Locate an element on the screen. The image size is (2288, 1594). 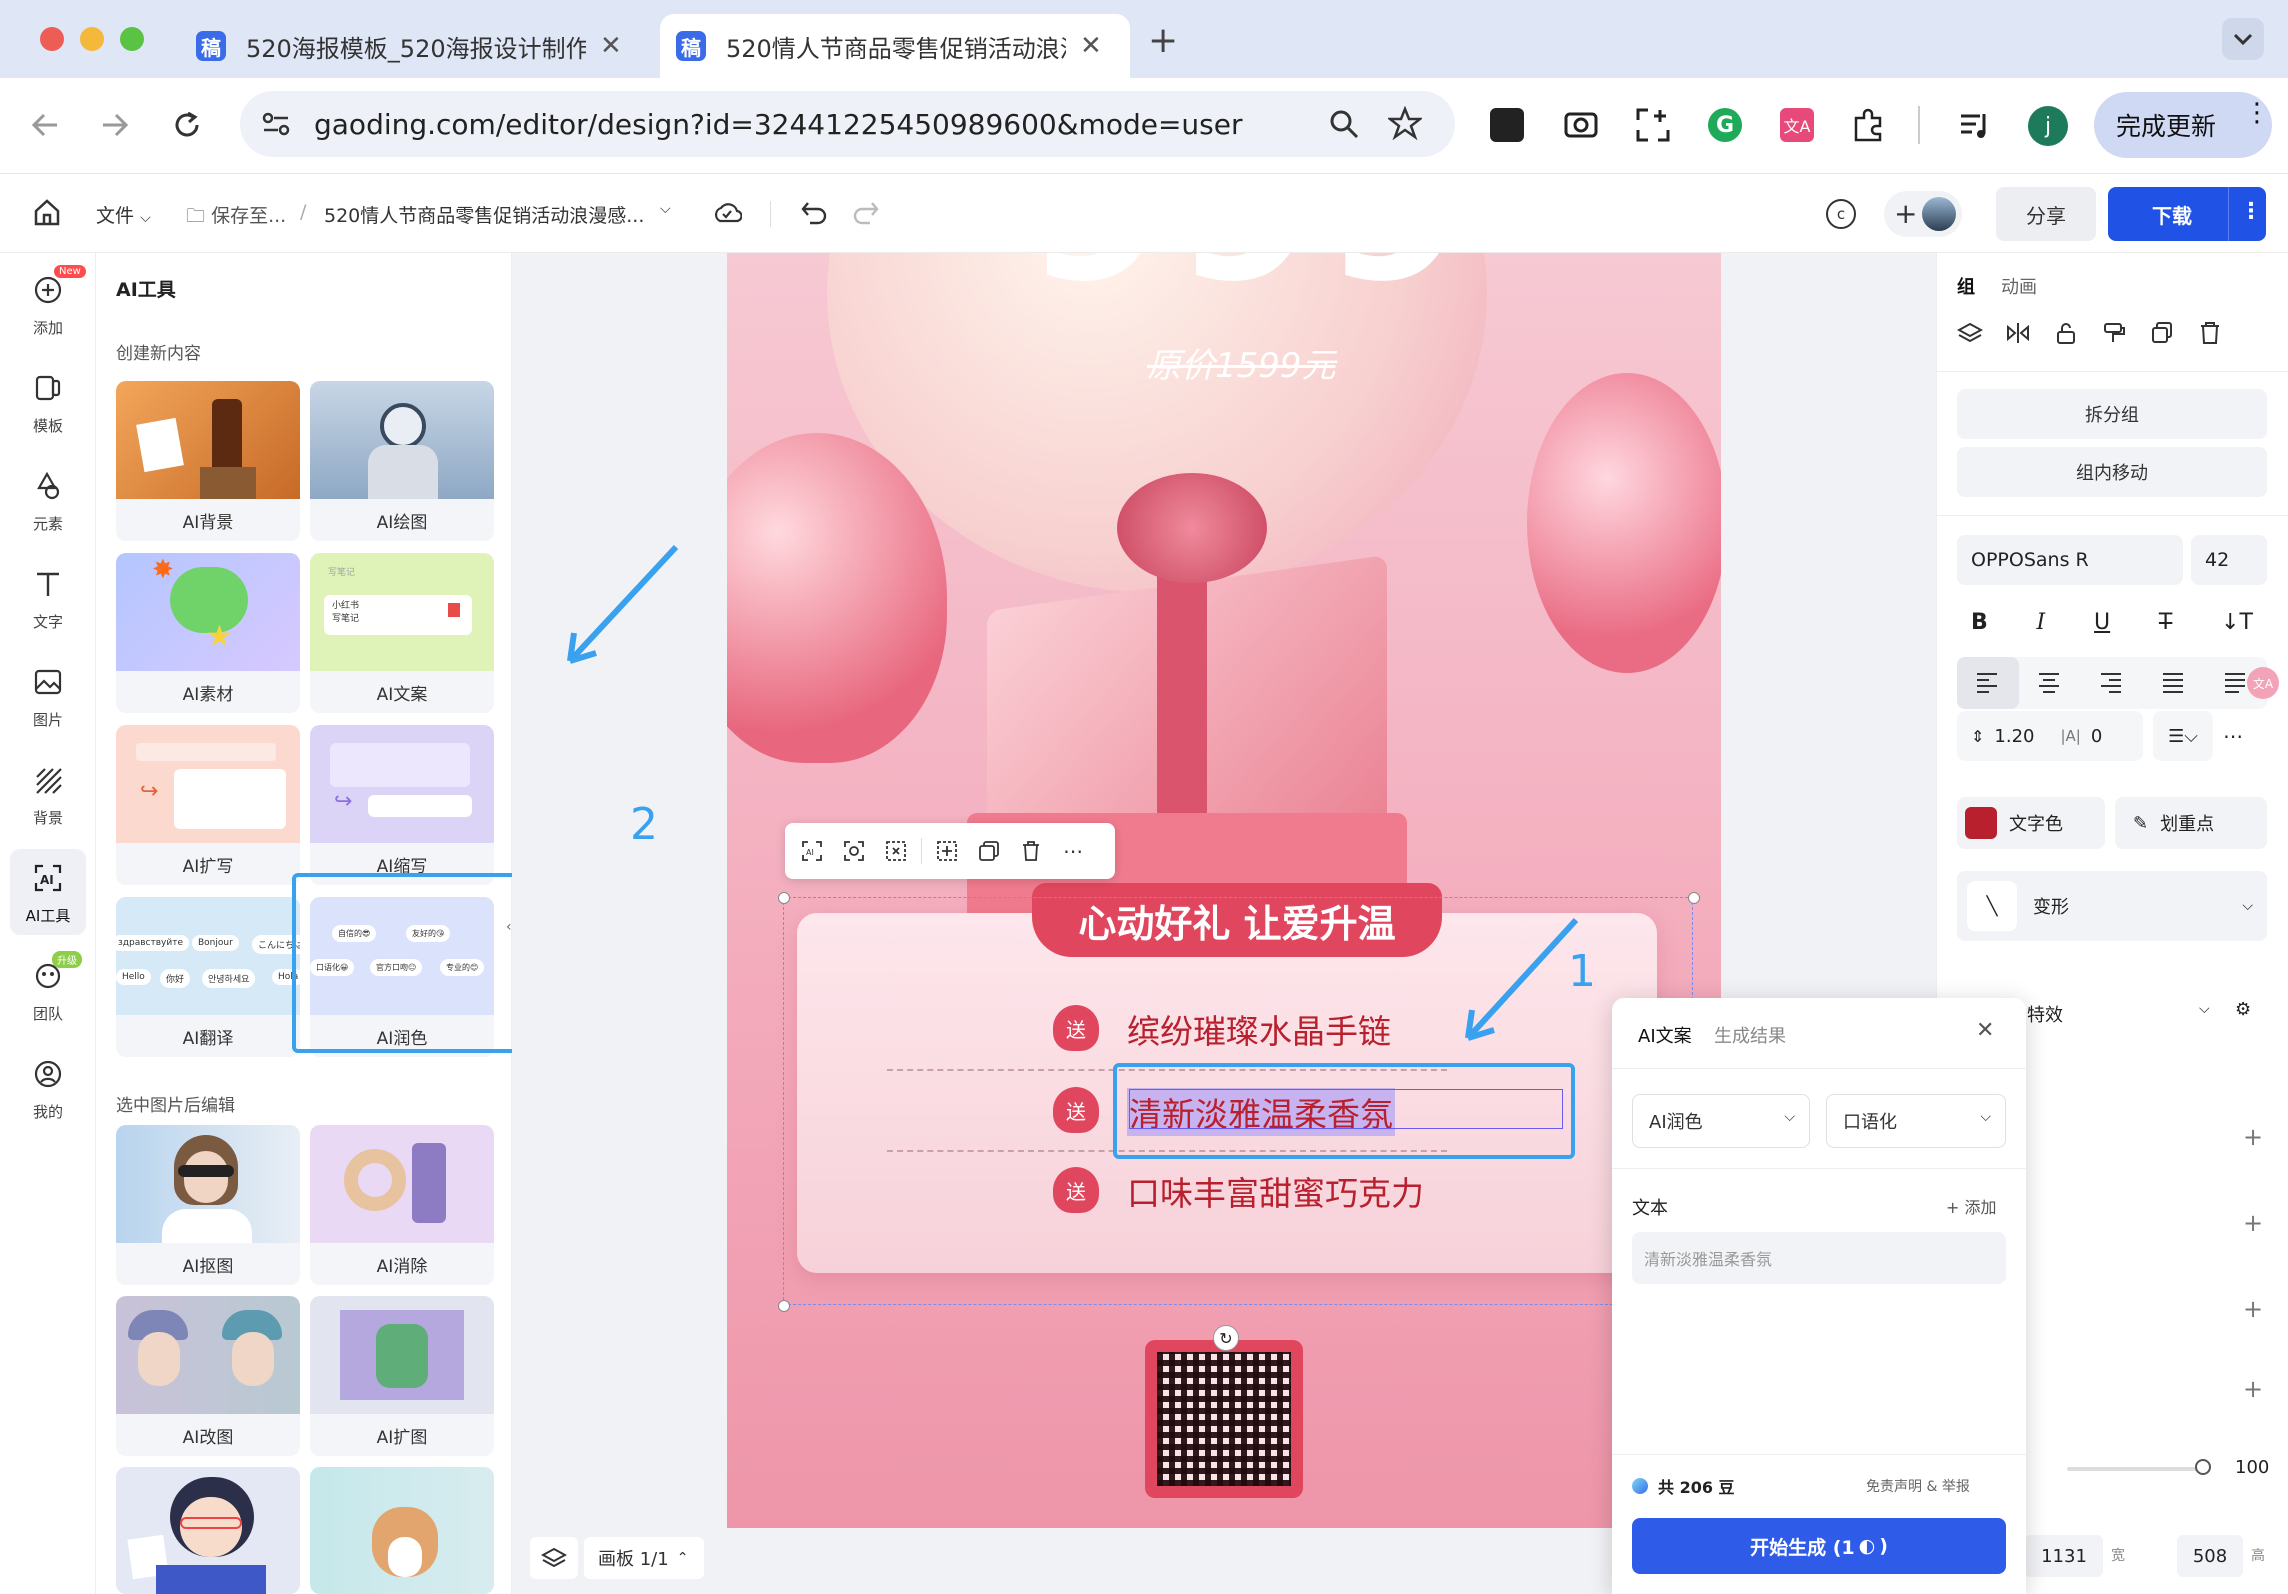
font-size-input: 42 is located at coordinates (2229, 560).